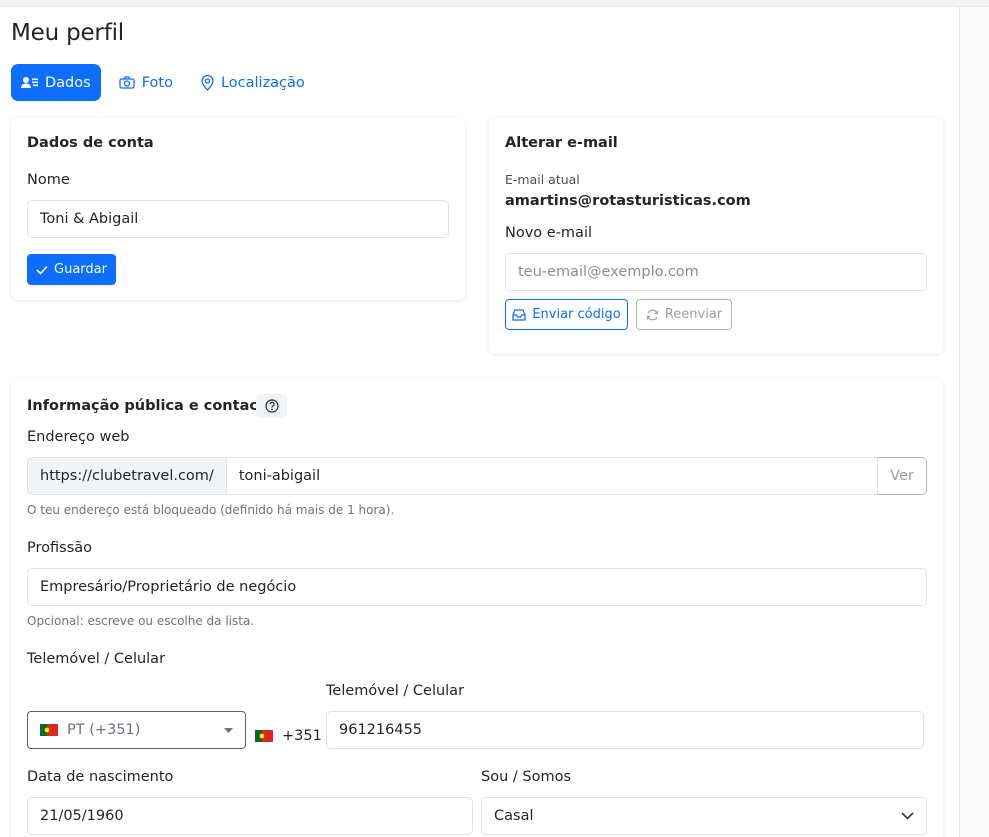 This screenshot has width=989, height=837. Describe the element at coordinates (100, 777) in the screenshot. I see `birth-date-label: Data de nascimento` at that location.